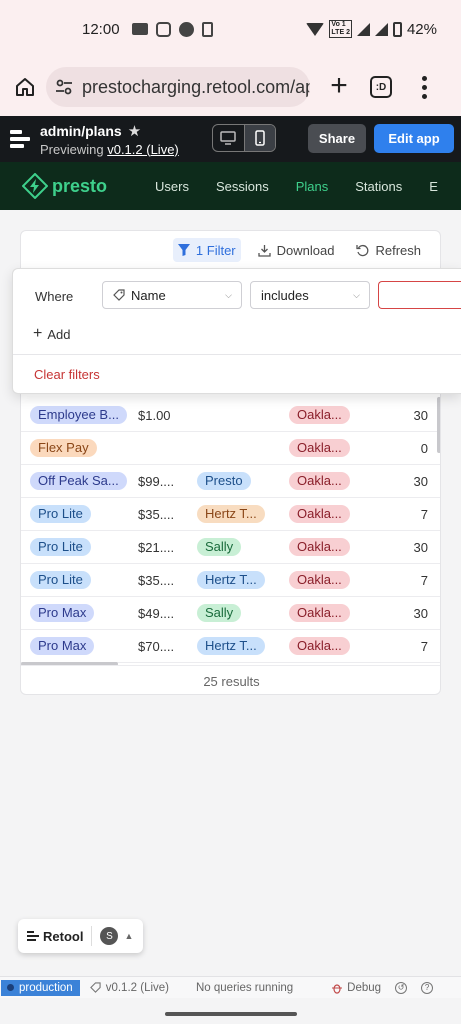 This screenshot has width=461, height=1024. Describe the element at coordinates (196, 86) in the screenshot. I see `url-text: prestocharging.retool.com/app` at that location.